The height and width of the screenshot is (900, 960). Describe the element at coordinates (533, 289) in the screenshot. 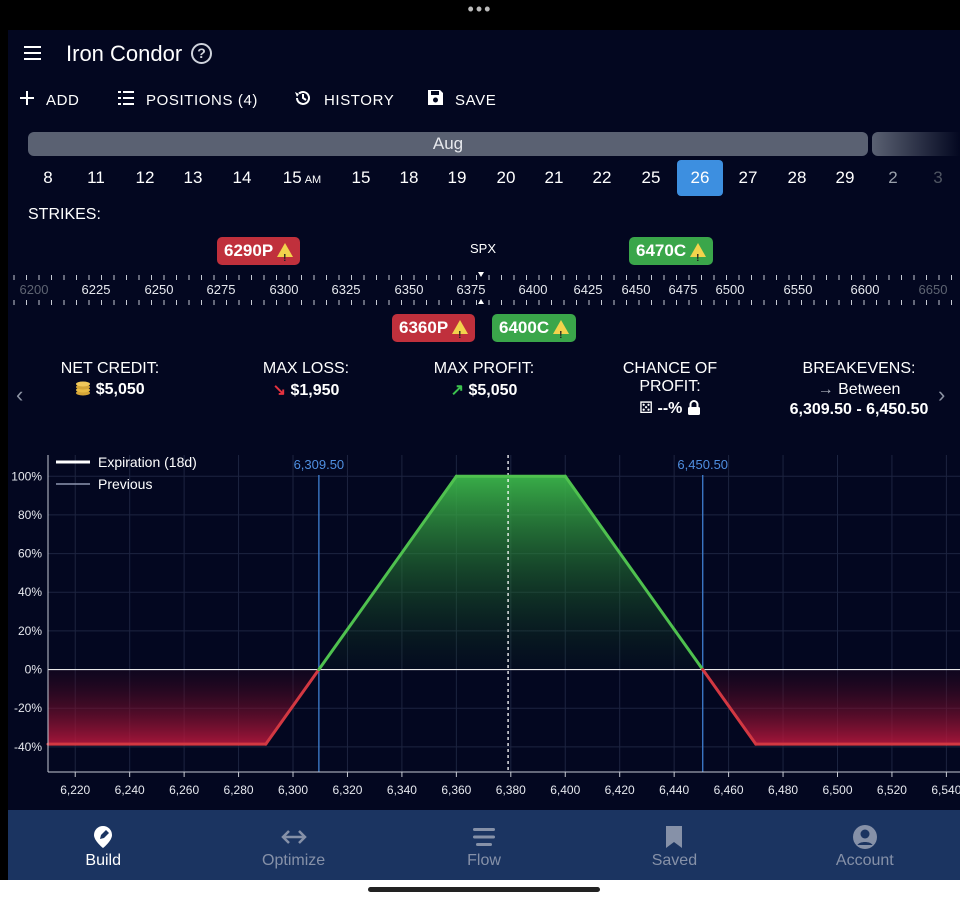

I see `strike-label: 6400` at that location.